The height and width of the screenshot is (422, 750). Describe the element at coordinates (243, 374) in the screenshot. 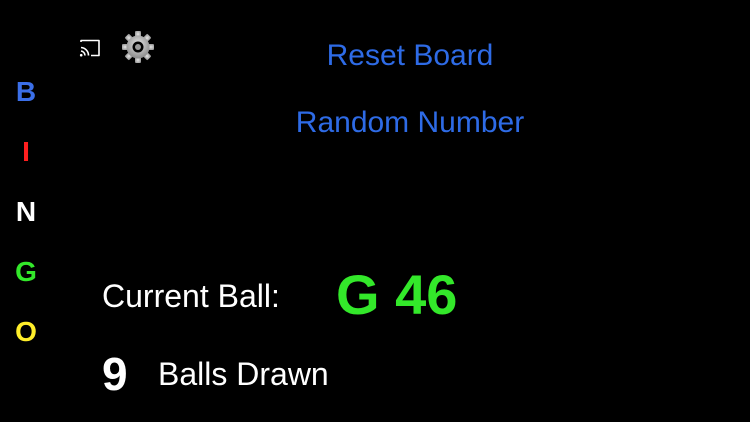

I see `balls-drawn-label: Balls Drawn` at that location.